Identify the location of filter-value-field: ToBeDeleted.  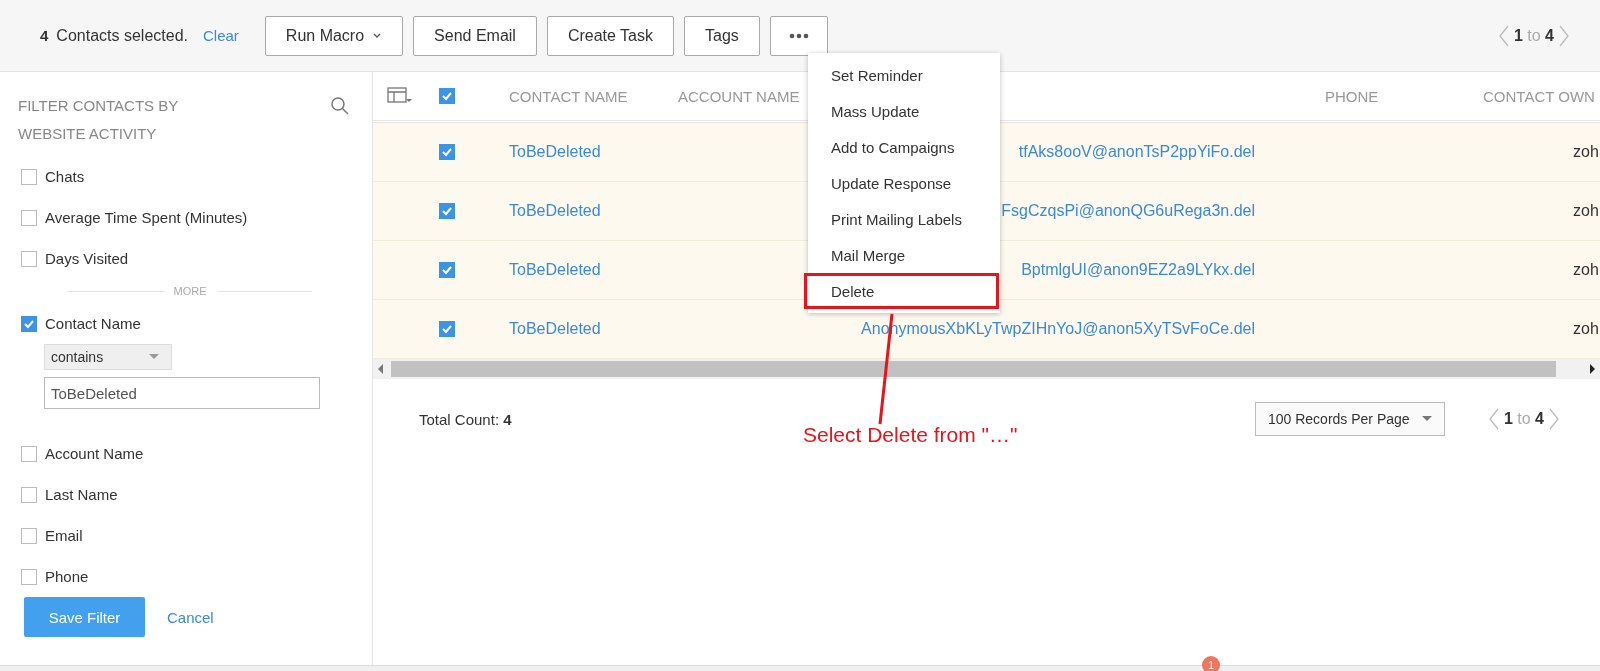
(182, 393).